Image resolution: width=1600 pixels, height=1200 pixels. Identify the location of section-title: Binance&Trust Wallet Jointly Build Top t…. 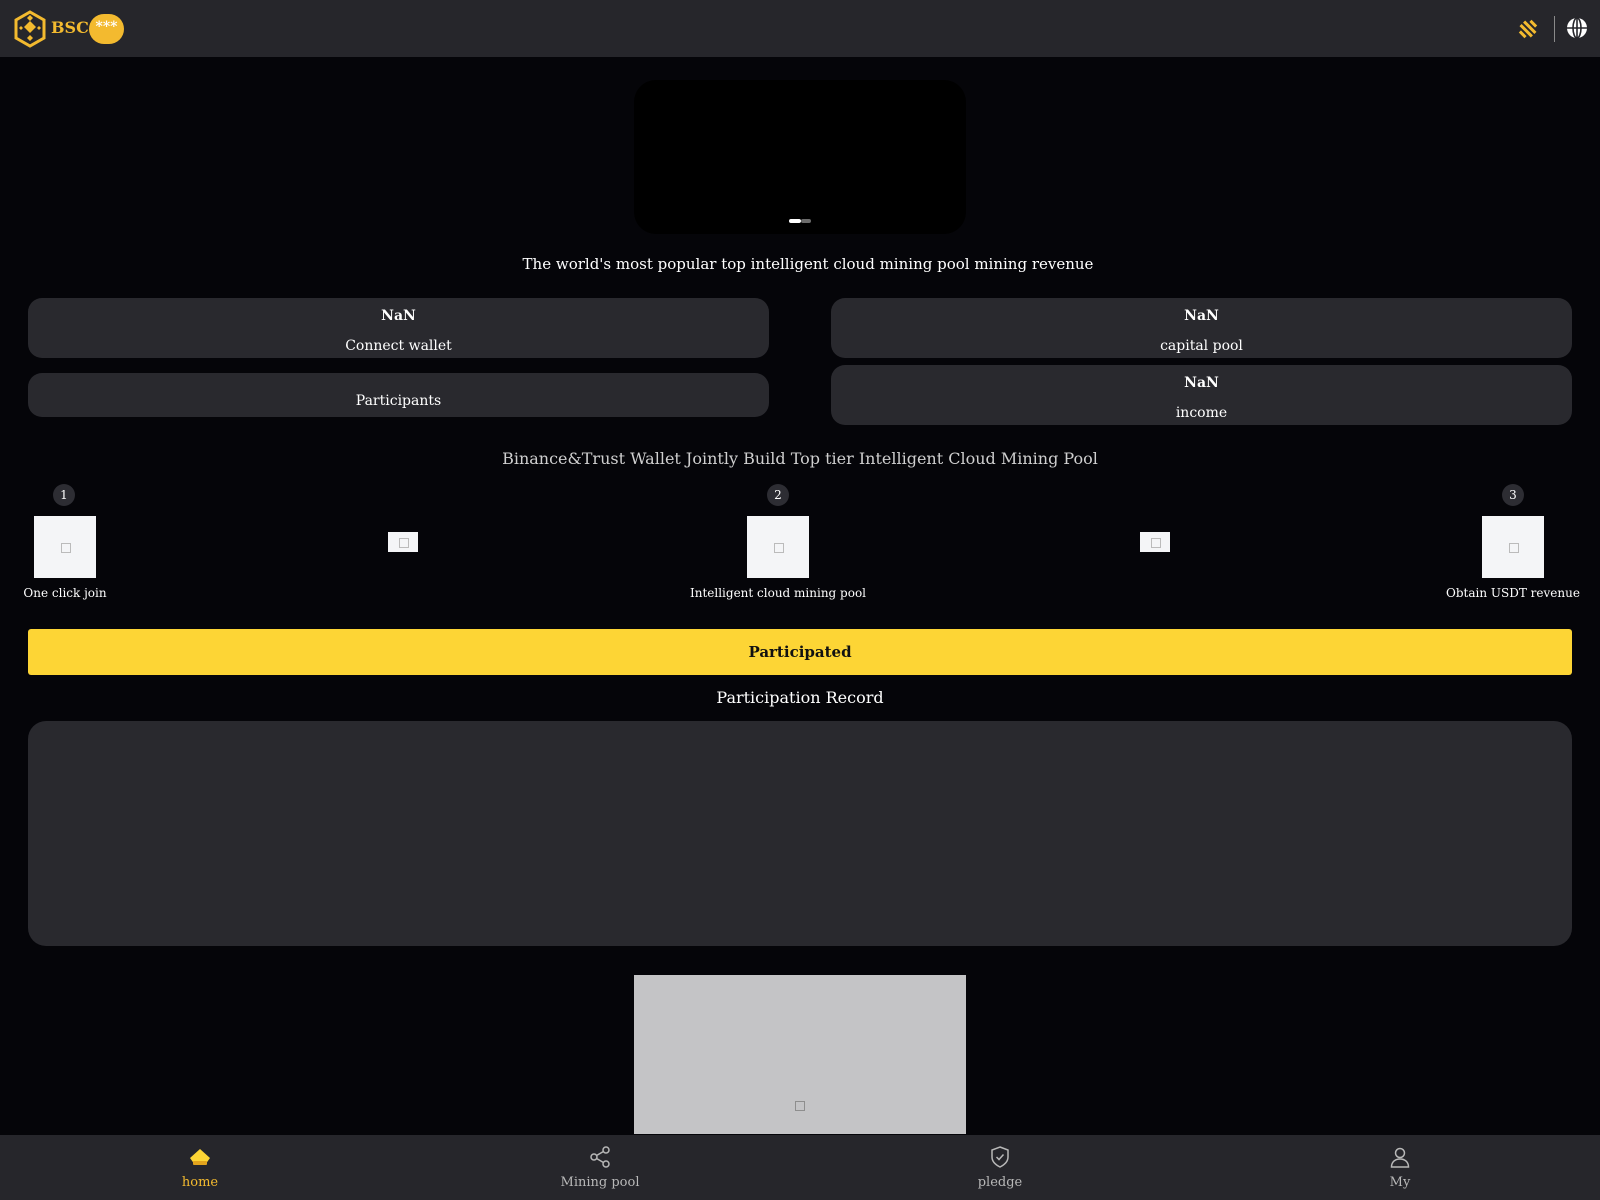
(800, 458).